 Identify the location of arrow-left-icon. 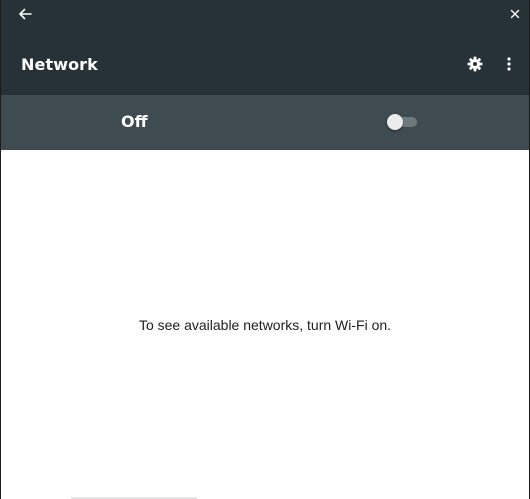
(25, 14).